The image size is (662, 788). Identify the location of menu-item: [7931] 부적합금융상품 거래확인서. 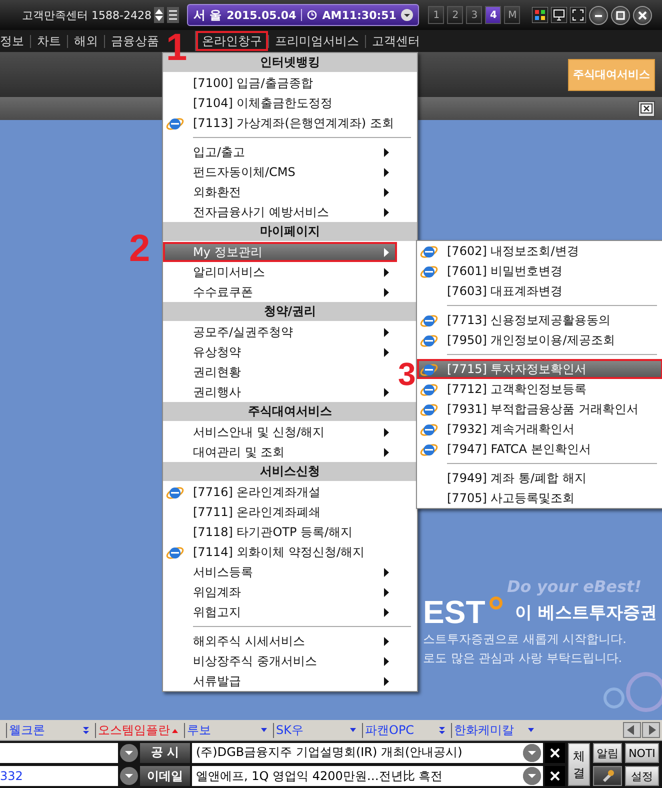
(539, 409).